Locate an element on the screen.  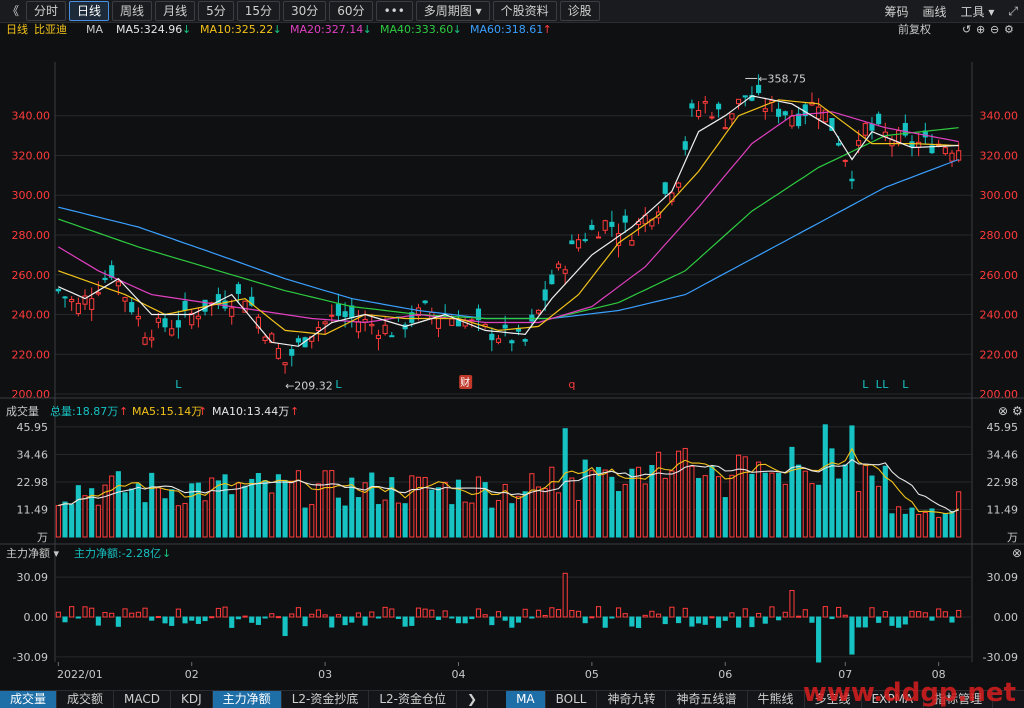
toolbar-right-0: 筹码 is located at coordinates (897, 11).